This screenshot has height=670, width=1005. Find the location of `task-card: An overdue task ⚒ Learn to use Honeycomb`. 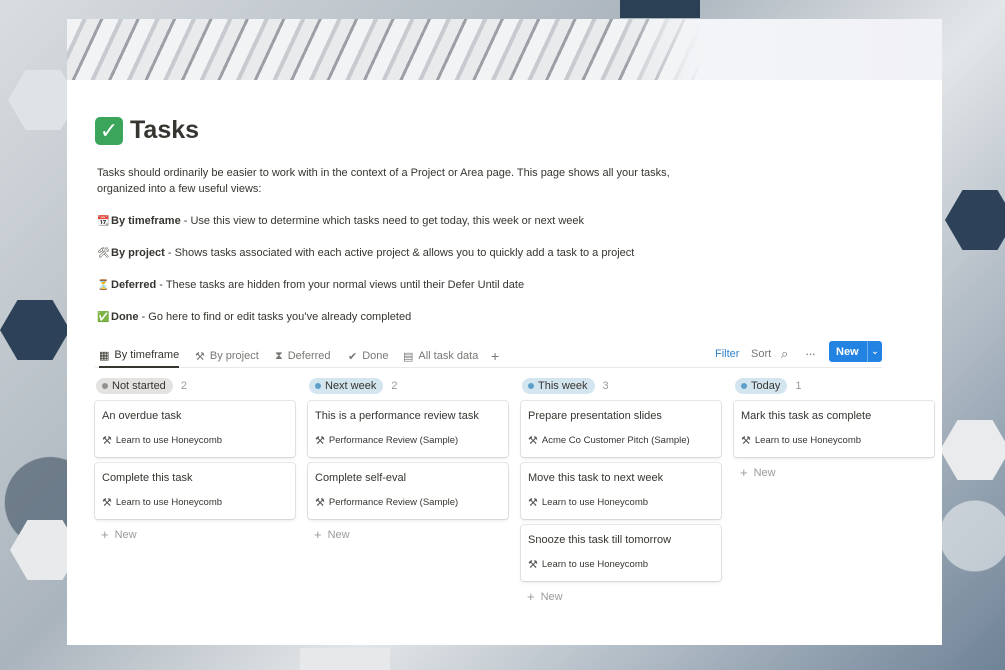

task-card: An overdue task ⚒ Learn to use Honeycomb is located at coordinates (195, 429).